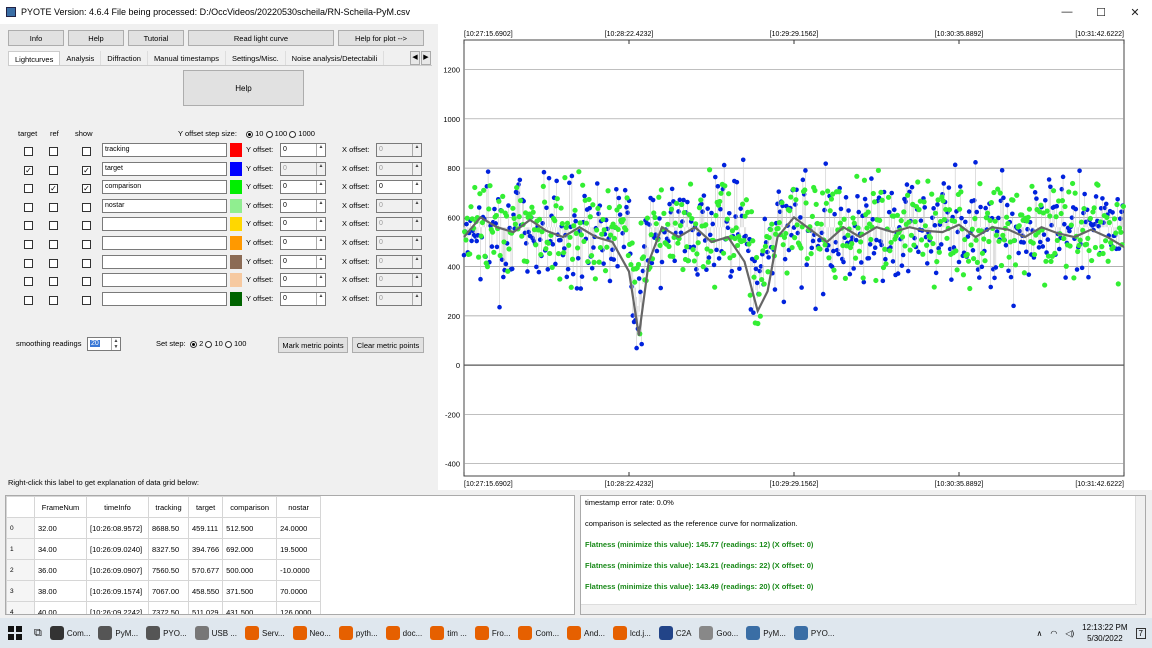 The height and width of the screenshot is (648, 1152). What do you see at coordinates (124, 58) in the screenshot?
I see `tab-diffraction: Diffraction` at bounding box center [124, 58].